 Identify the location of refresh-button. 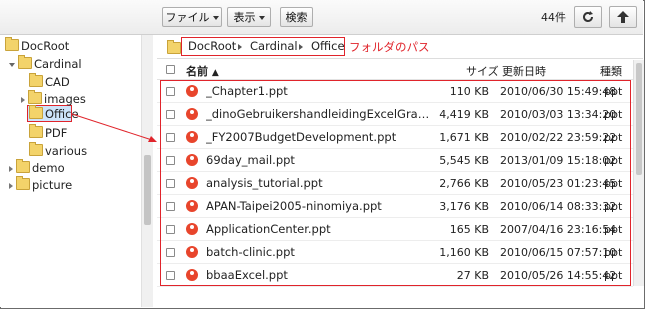
(588, 17).